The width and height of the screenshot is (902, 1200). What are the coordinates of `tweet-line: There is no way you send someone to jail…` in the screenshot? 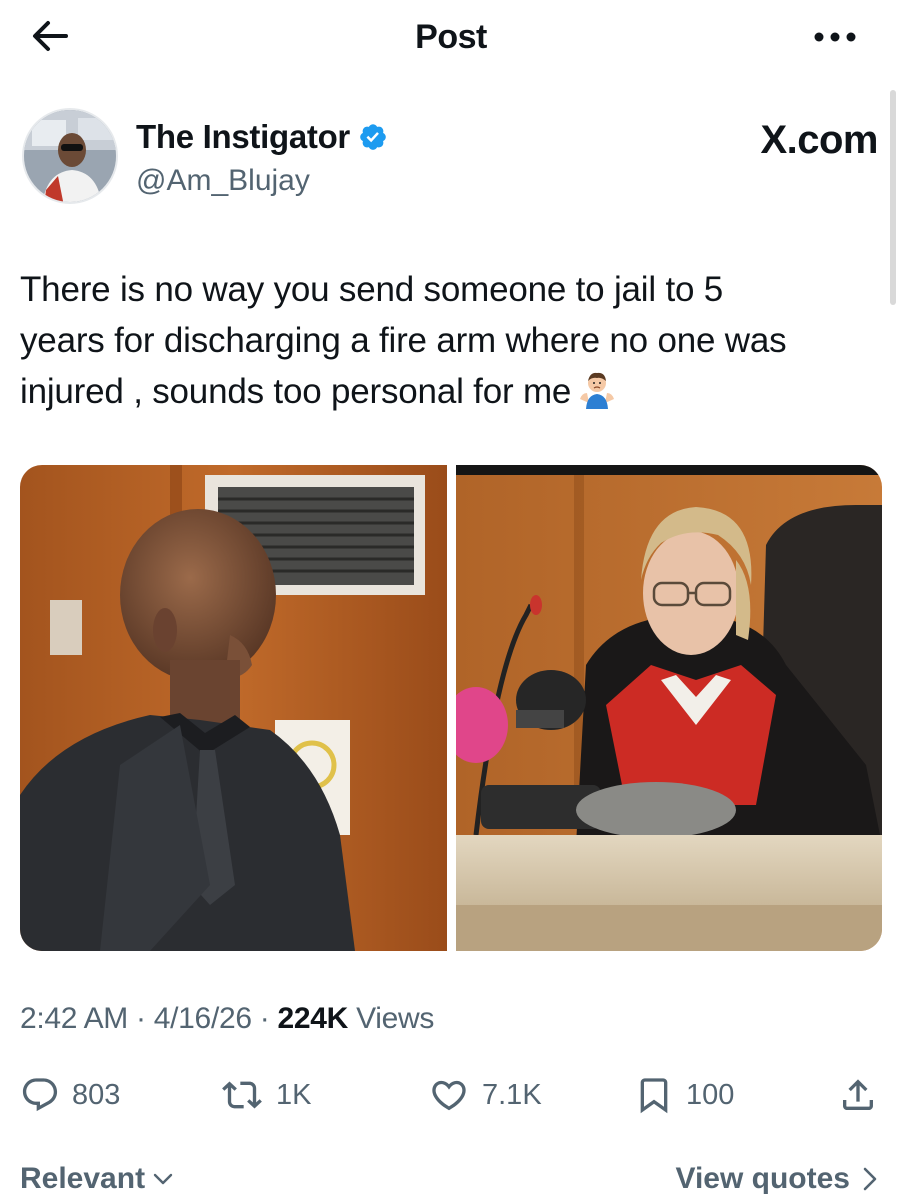 It's located at (372, 289).